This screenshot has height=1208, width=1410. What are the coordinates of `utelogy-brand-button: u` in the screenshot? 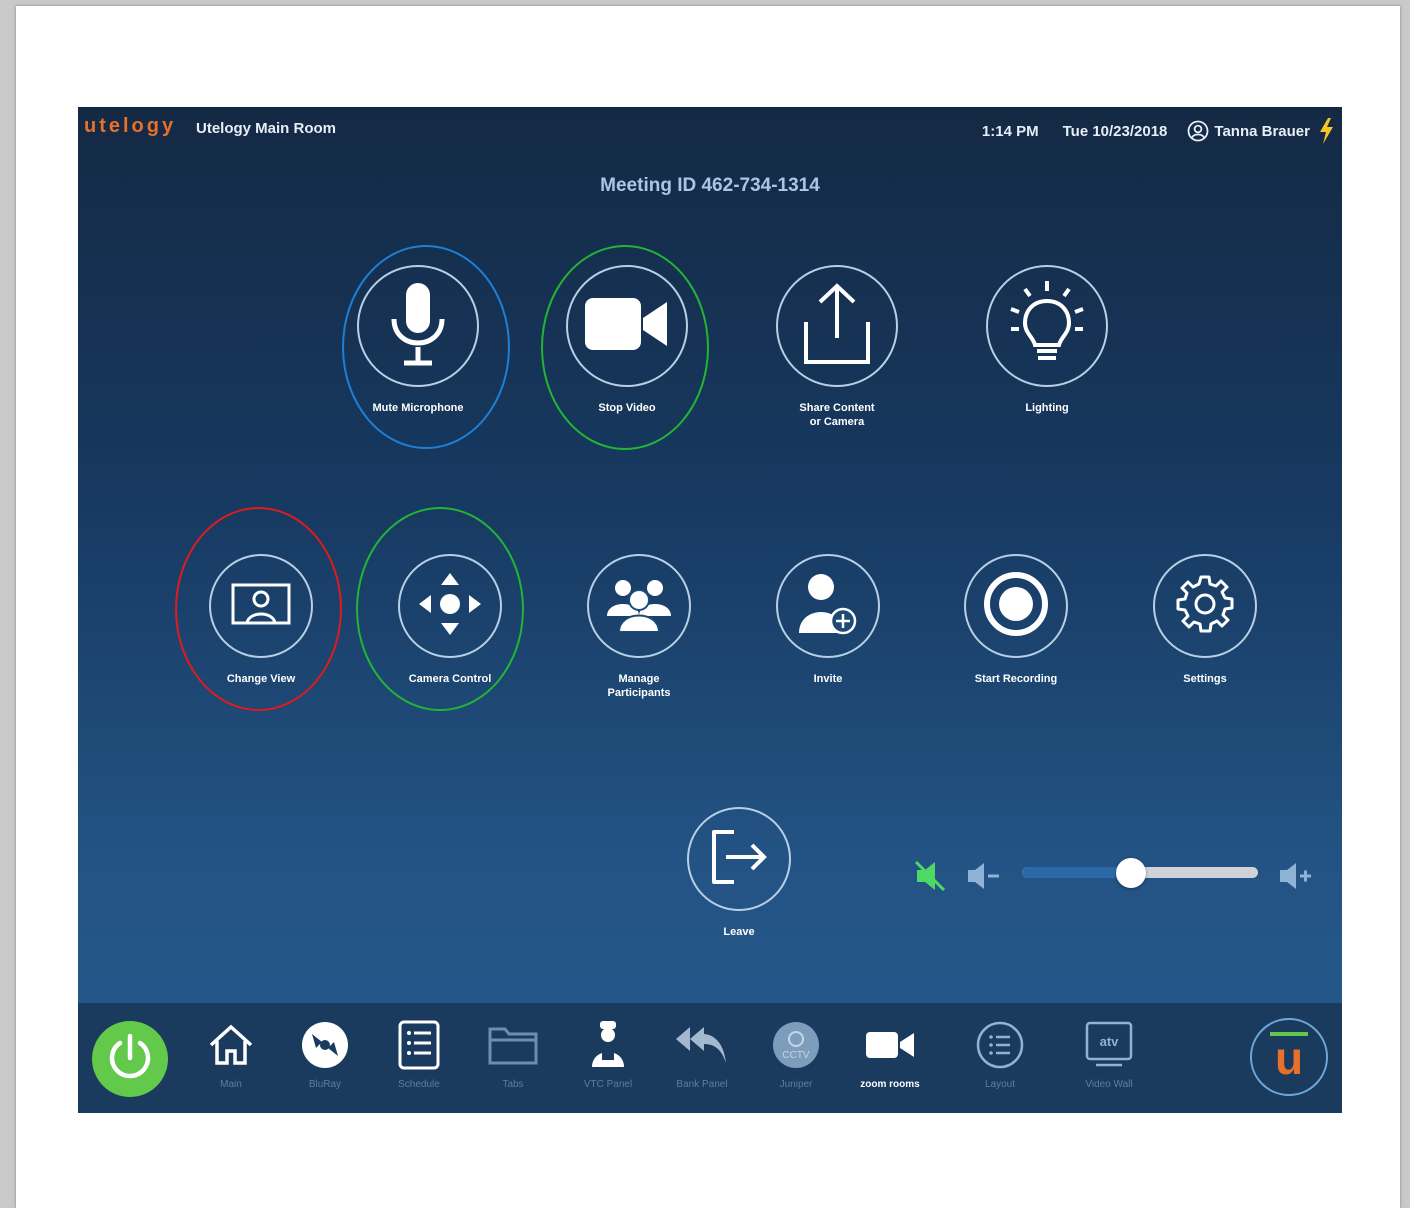 It's located at (1289, 1057).